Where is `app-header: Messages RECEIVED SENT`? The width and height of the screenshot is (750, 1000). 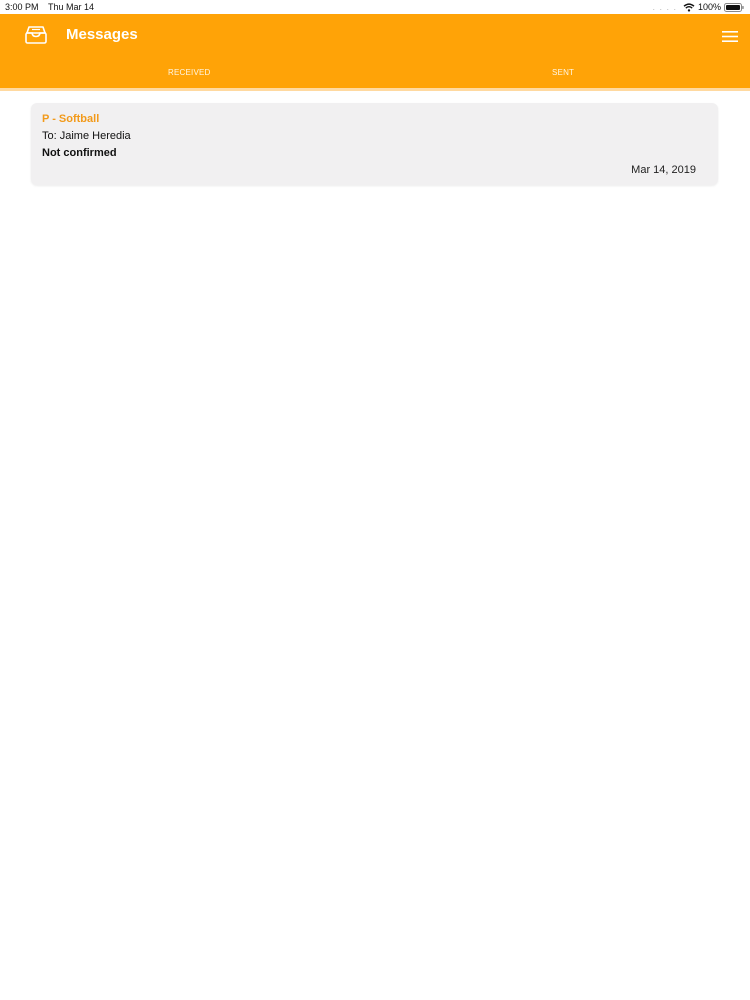
app-header: Messages RECEIVED SENT is located at coordinates (375, 51).